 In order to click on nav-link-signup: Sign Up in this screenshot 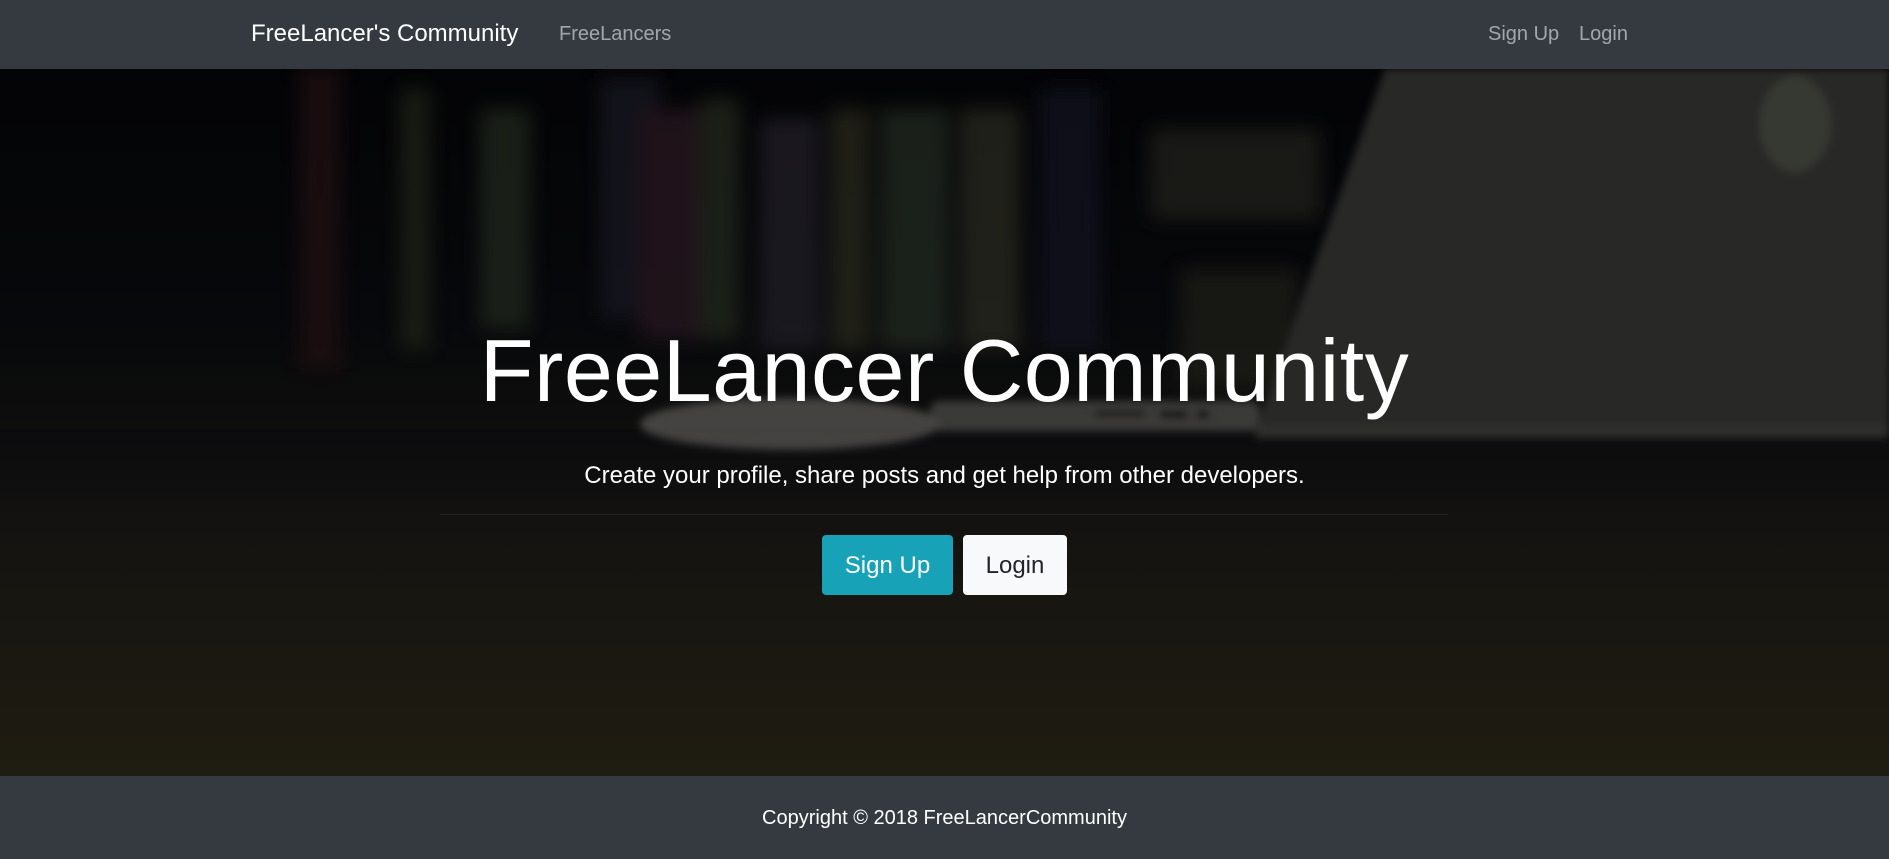, I will do `click(1523, 34)`.